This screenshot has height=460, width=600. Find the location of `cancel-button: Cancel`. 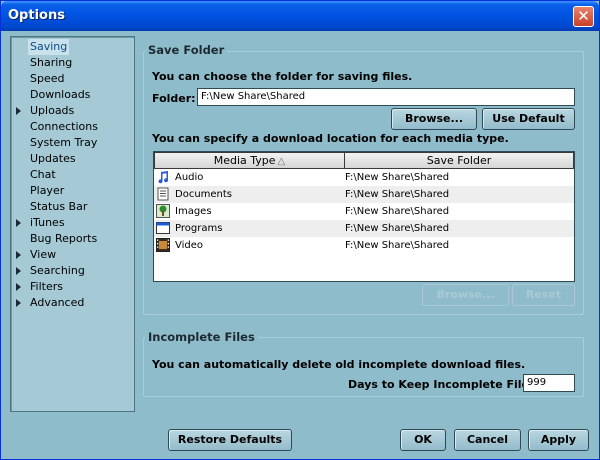

cancel-button: Cancel is located at coordinates (487, 440).